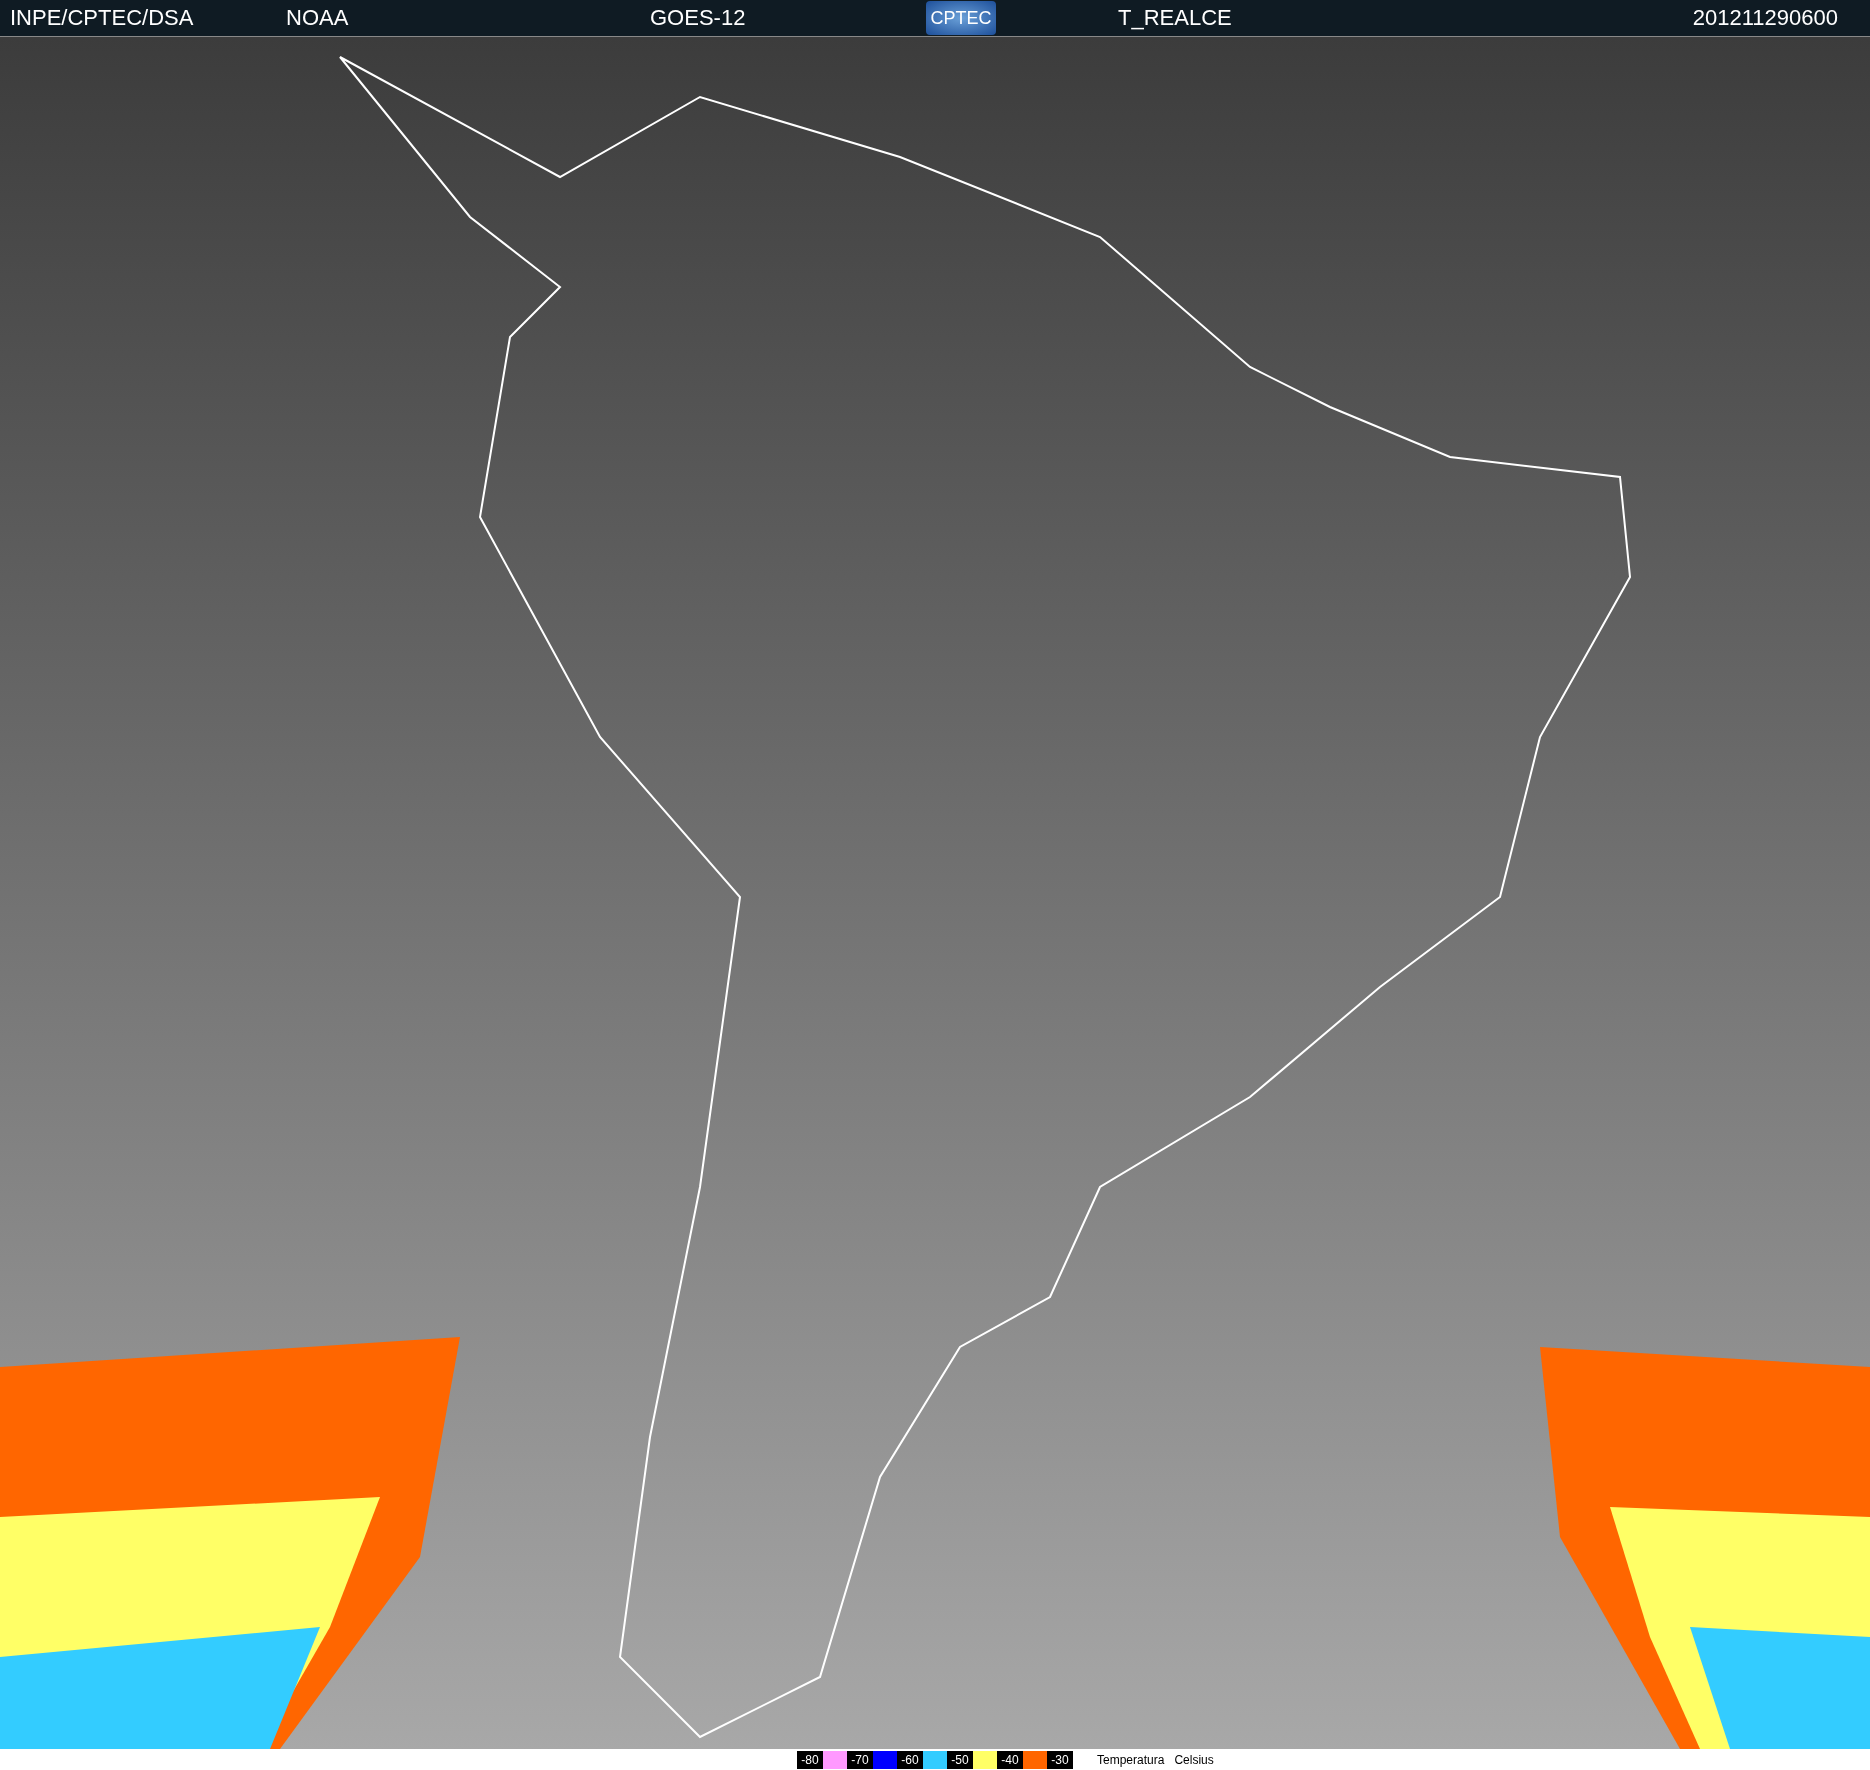 The image size is (1870, 1770). What do you see at coordinates (1060, 1759) in the screenshot?
I see `legend-label: -30` at bounding box center [1060, 1759].